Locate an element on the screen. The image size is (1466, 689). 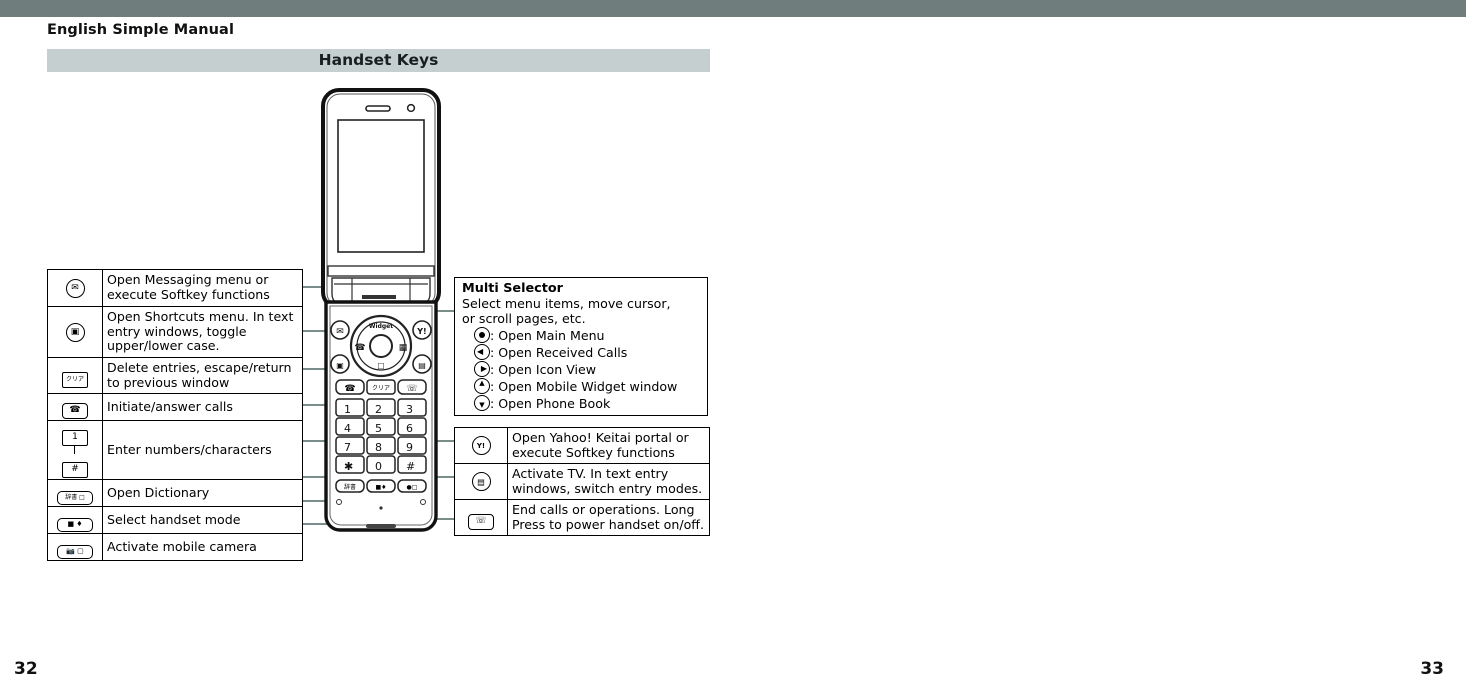
multi-selector-item-label: : Open Main Menu is located at coordinates (547, 336).